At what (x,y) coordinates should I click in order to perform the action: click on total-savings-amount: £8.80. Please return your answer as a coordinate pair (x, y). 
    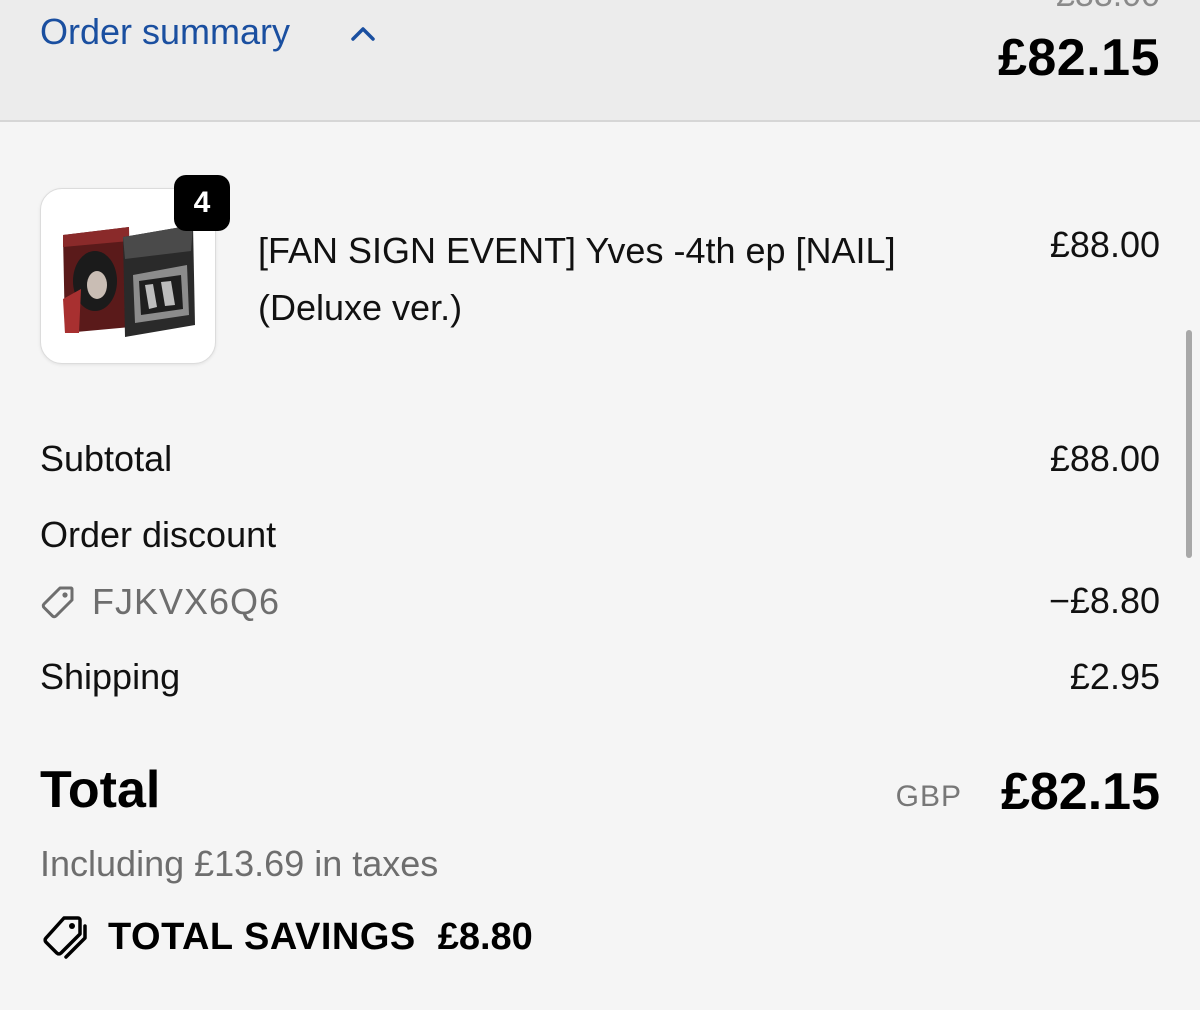
    Looking at the image, I should click on (485, 936).